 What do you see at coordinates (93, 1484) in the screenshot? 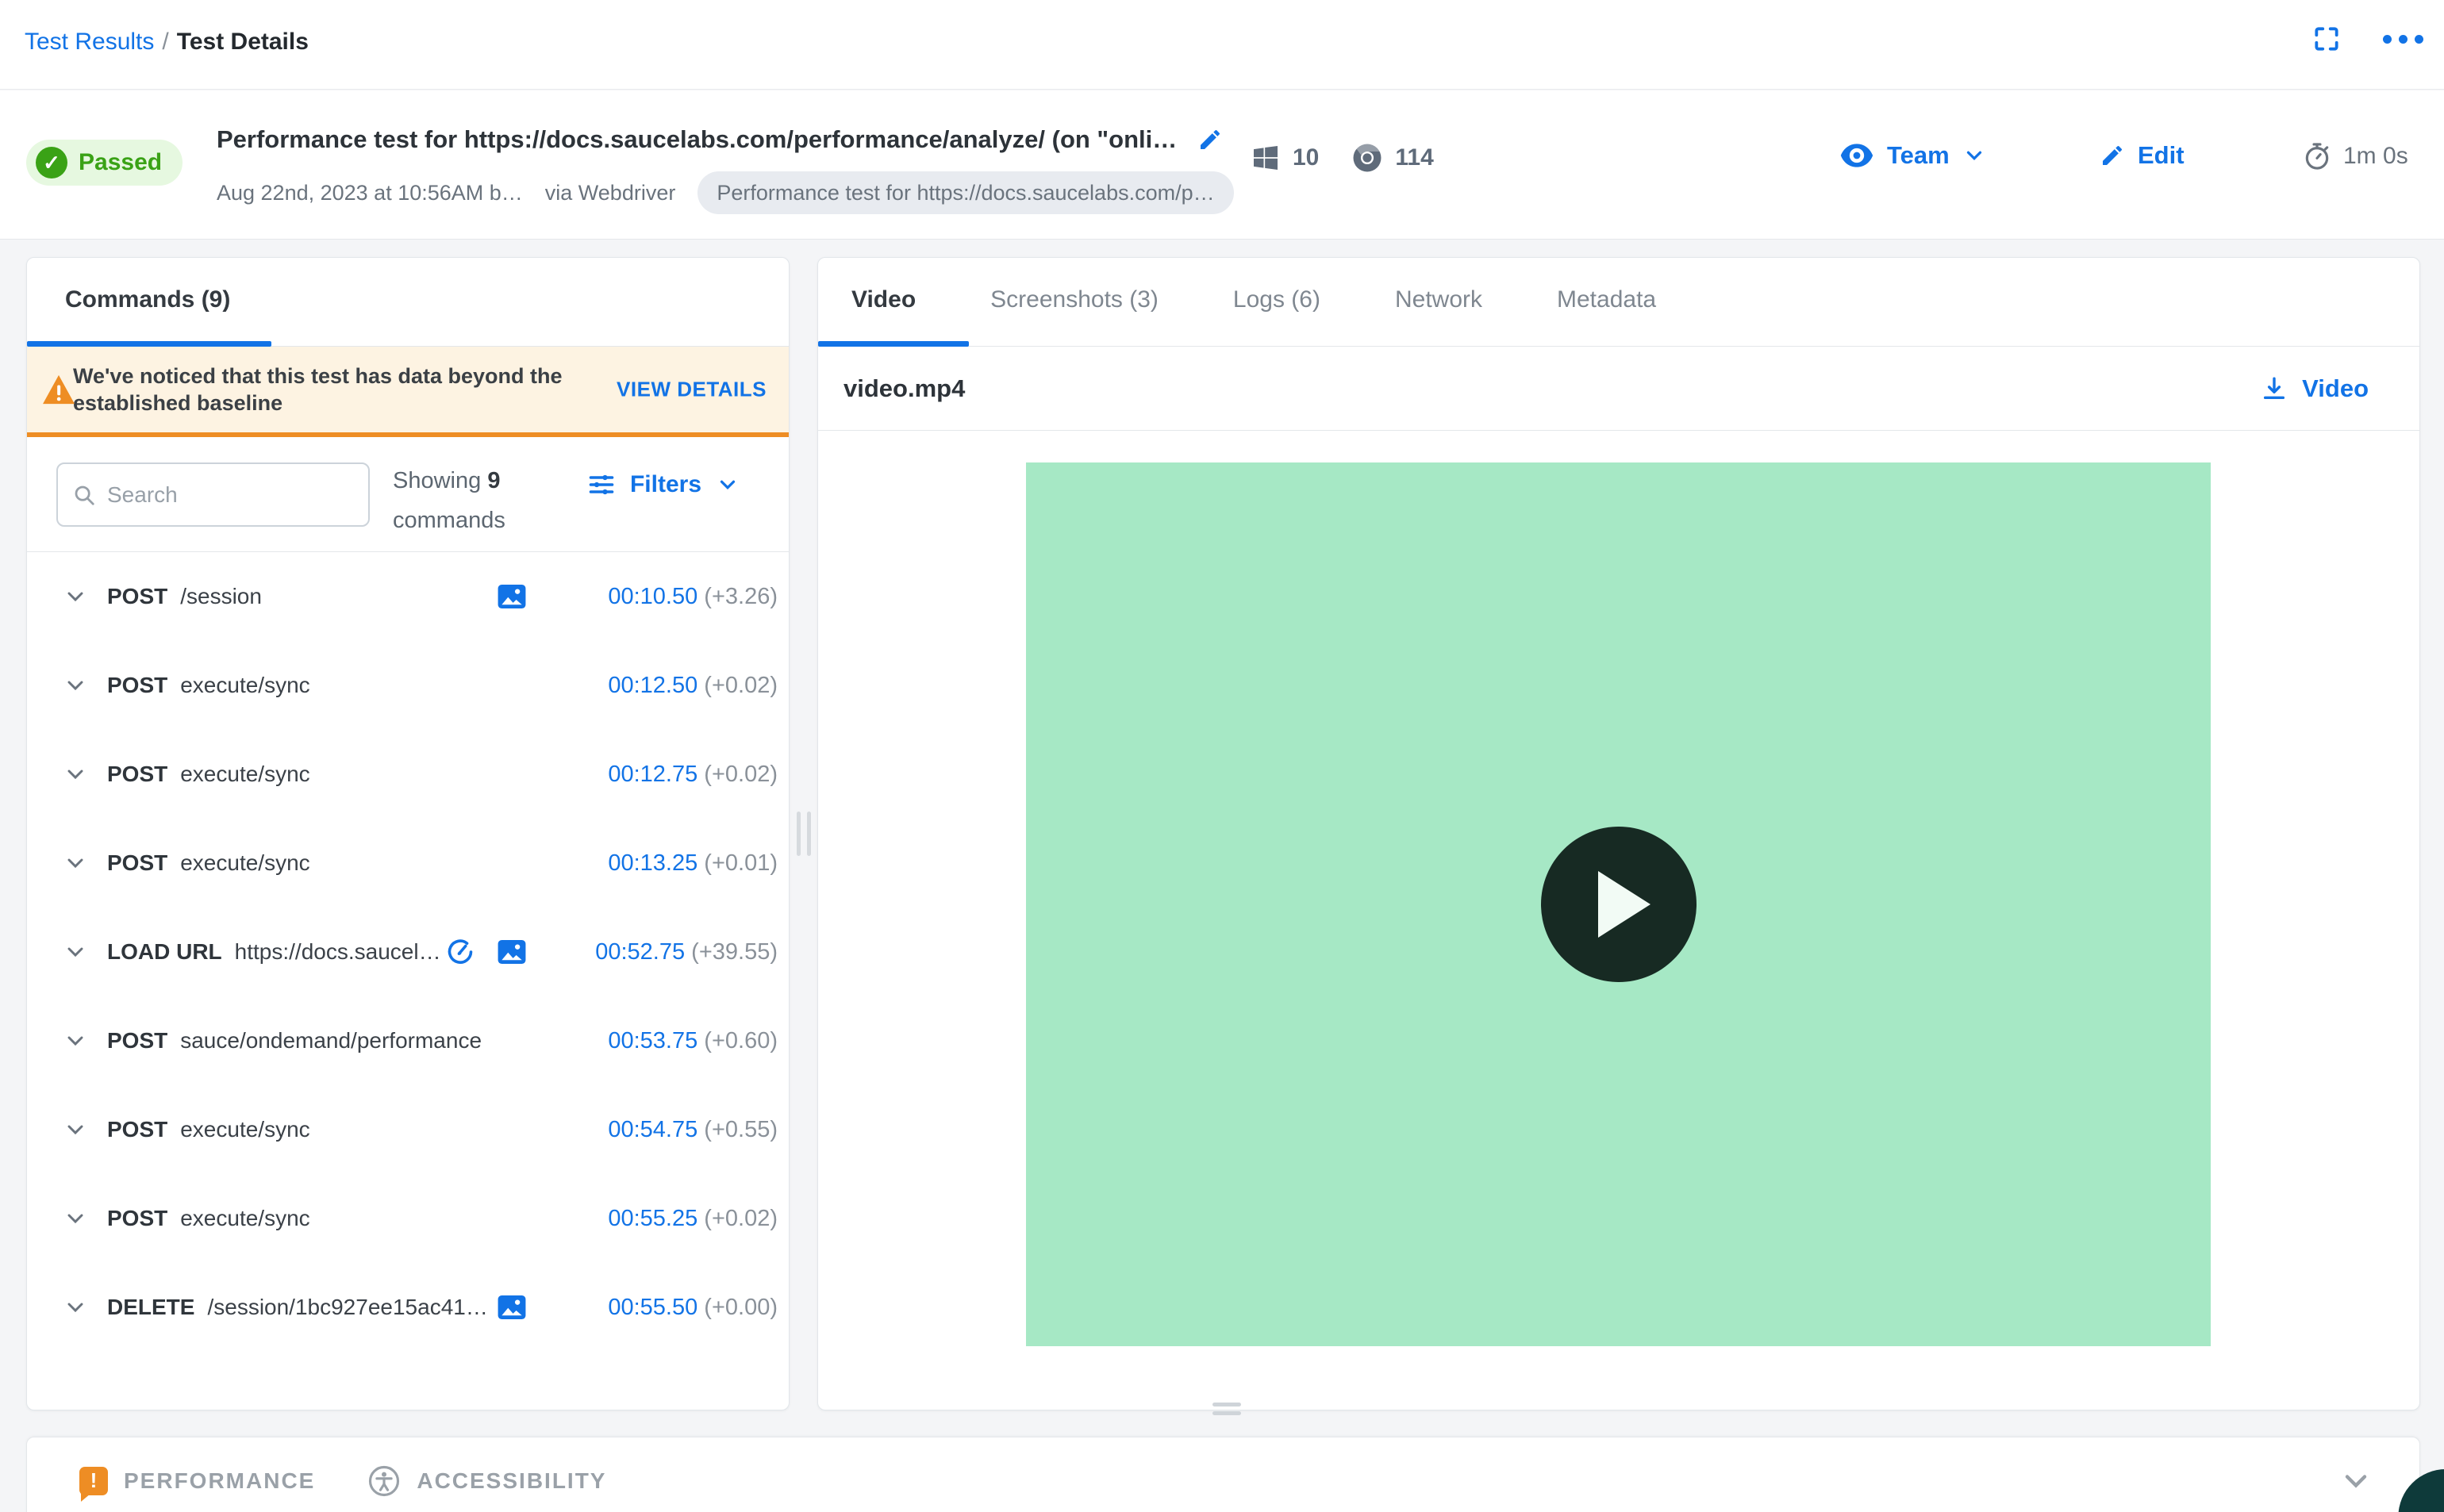
I see `performance-alert-icon: !` at bounding box center [93, 1484].